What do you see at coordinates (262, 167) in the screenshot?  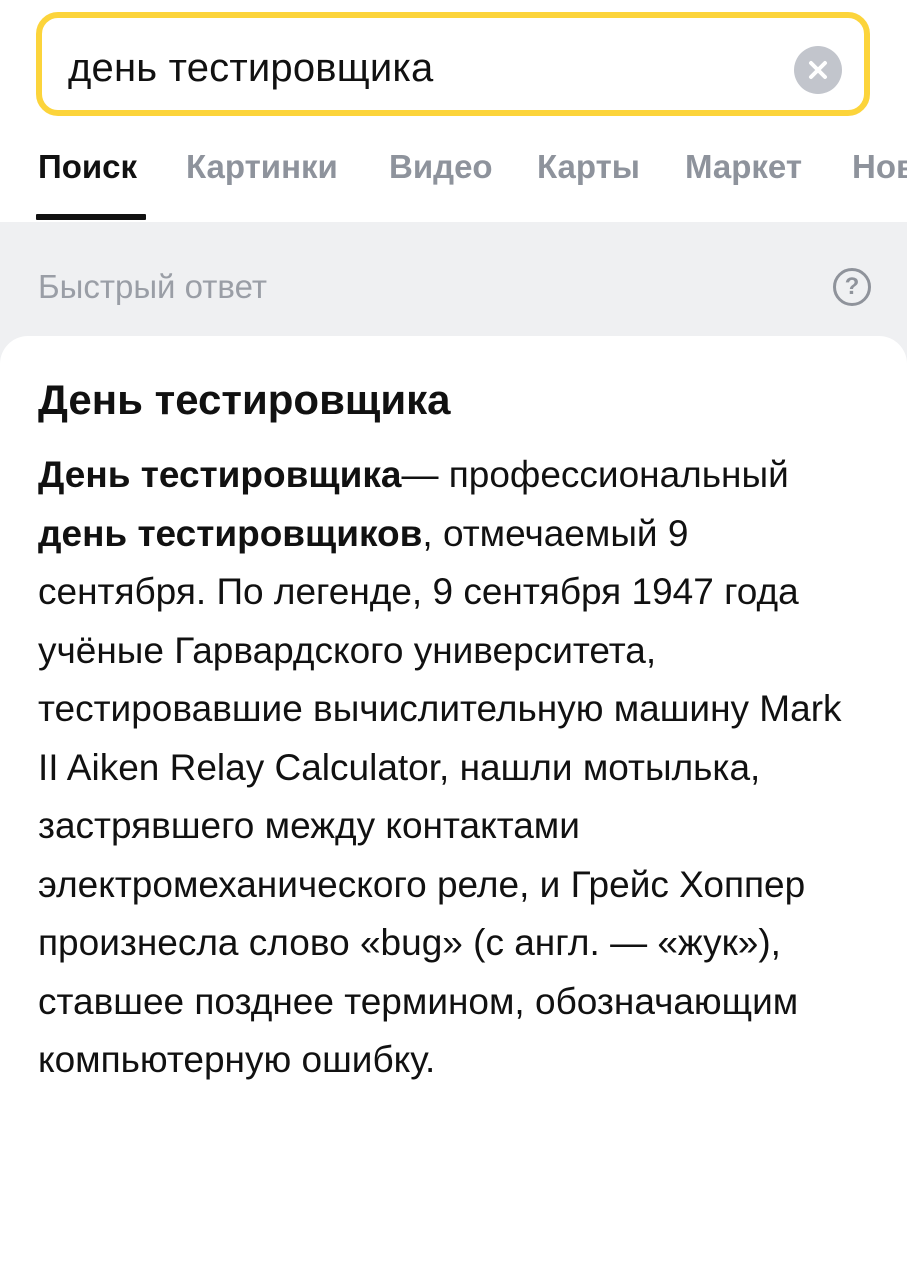 I see `tab-images: Картинки` at bounding box center [262, 167].